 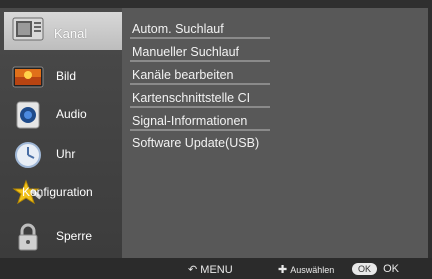 I want to click on menu-item-label: Kanäle bearbeiten, so click(x=183, y=75).